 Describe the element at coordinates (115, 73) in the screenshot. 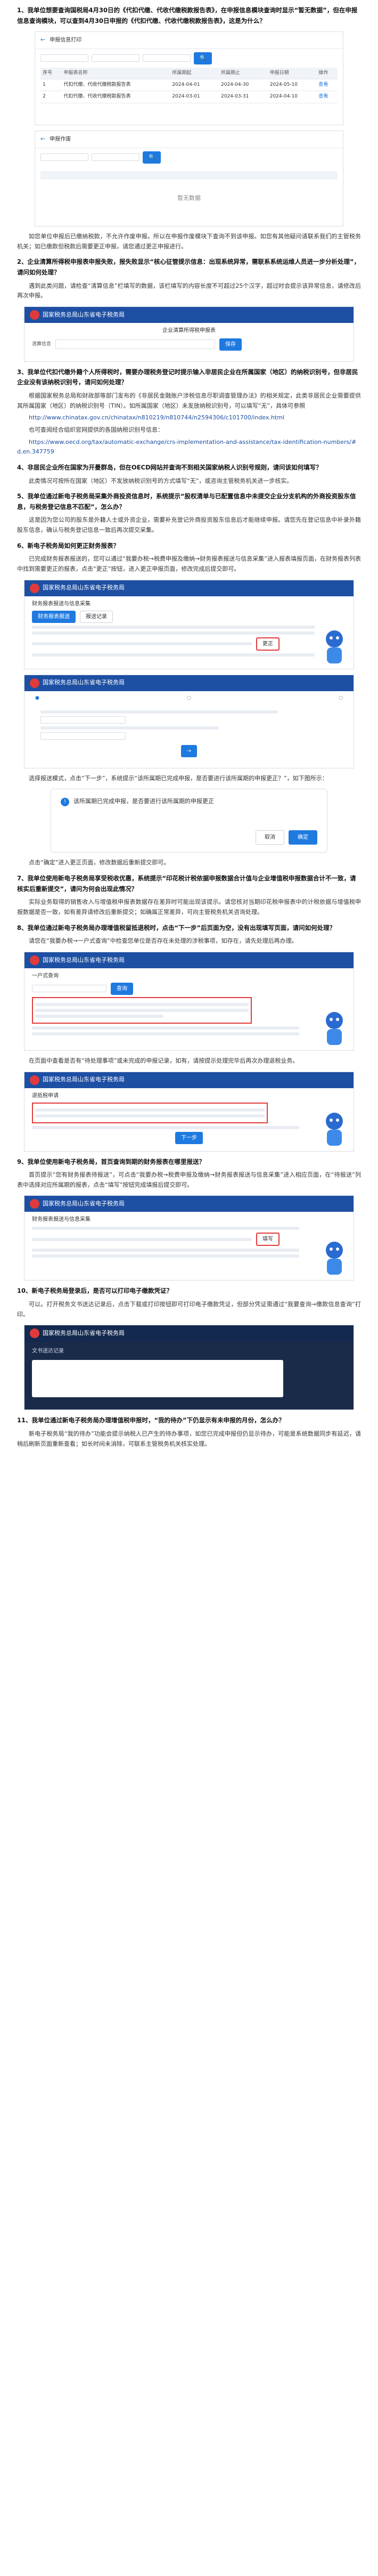

I see `col-header: 申报表名称` at that location.